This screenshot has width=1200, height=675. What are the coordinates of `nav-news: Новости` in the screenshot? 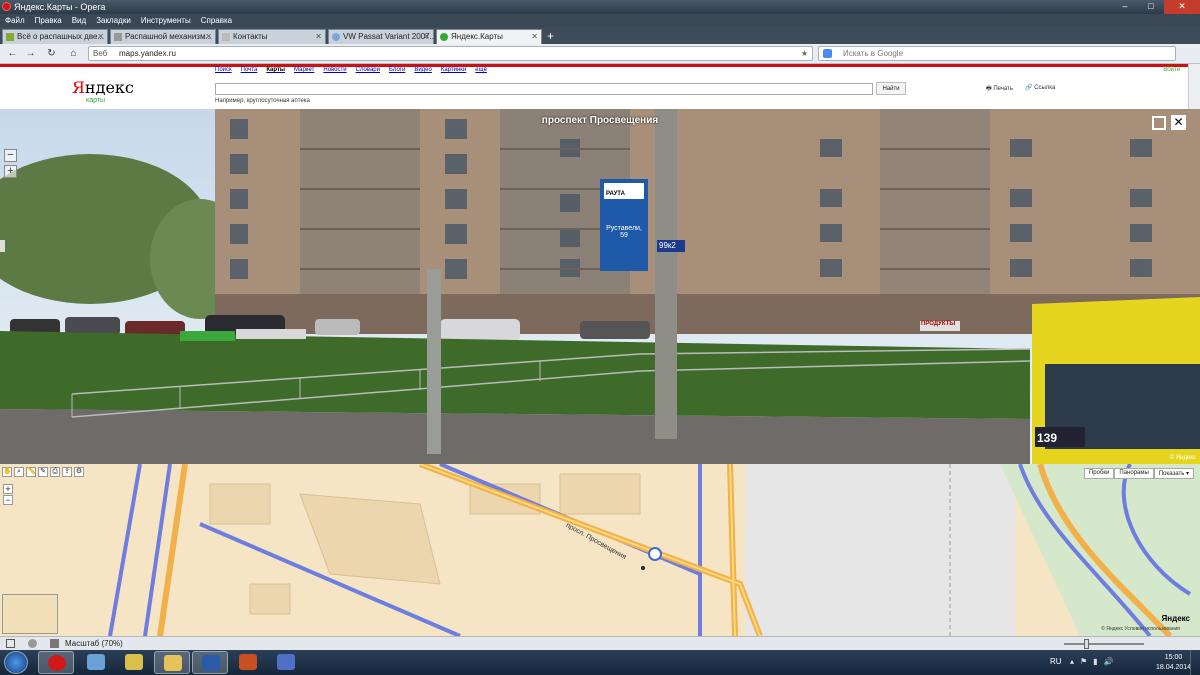 It's located at (334, 70).